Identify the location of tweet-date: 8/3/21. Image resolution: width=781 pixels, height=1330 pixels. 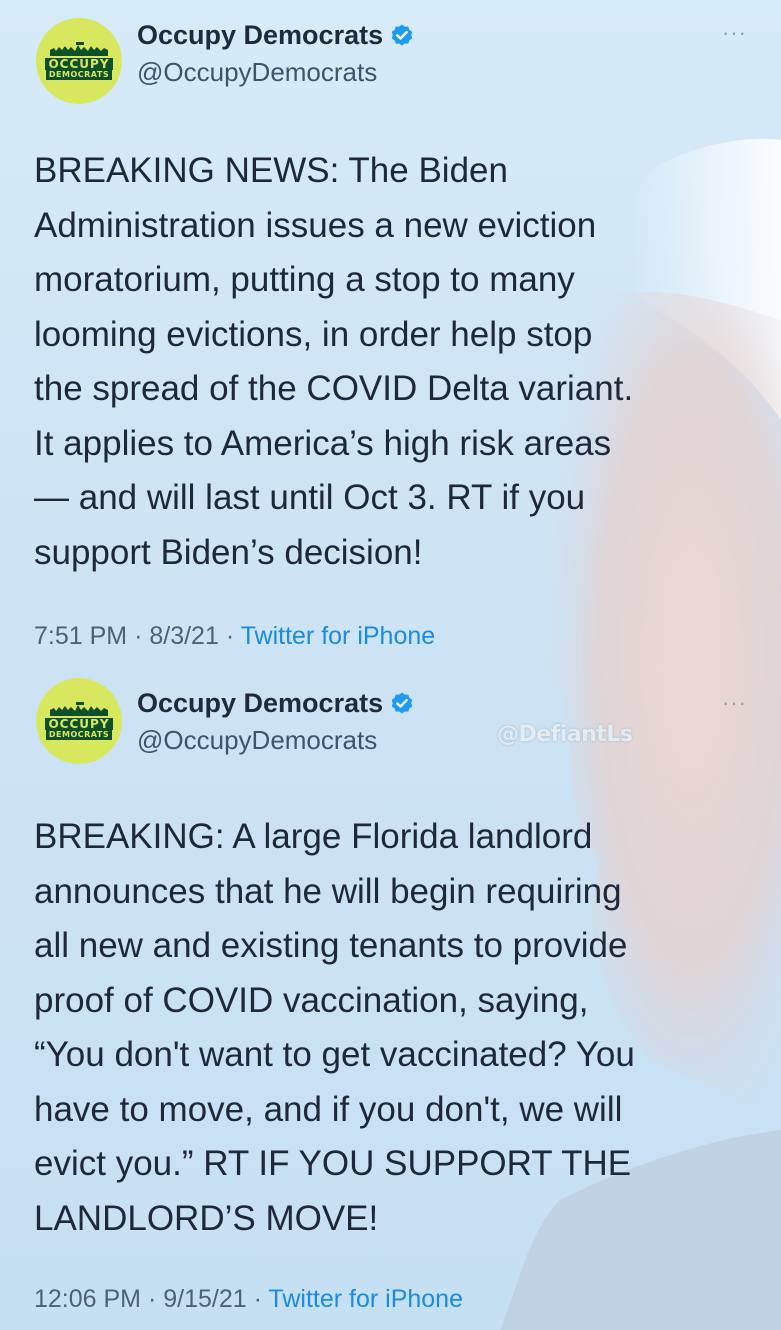
(184, 636).